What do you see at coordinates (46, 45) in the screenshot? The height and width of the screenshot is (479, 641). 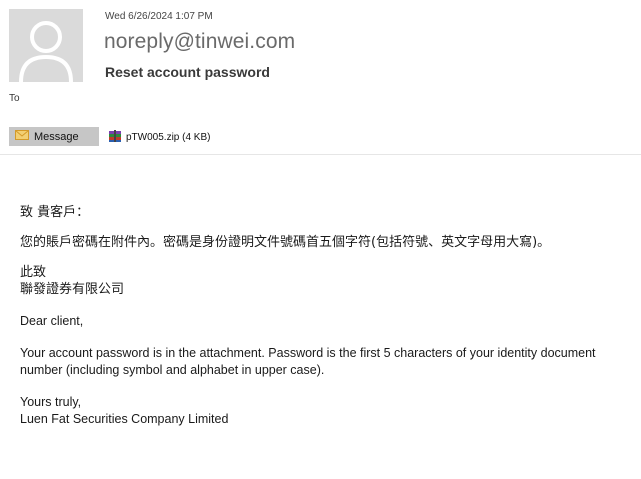 I see `contact-avatar-icon` at bounding box center [46, 45].